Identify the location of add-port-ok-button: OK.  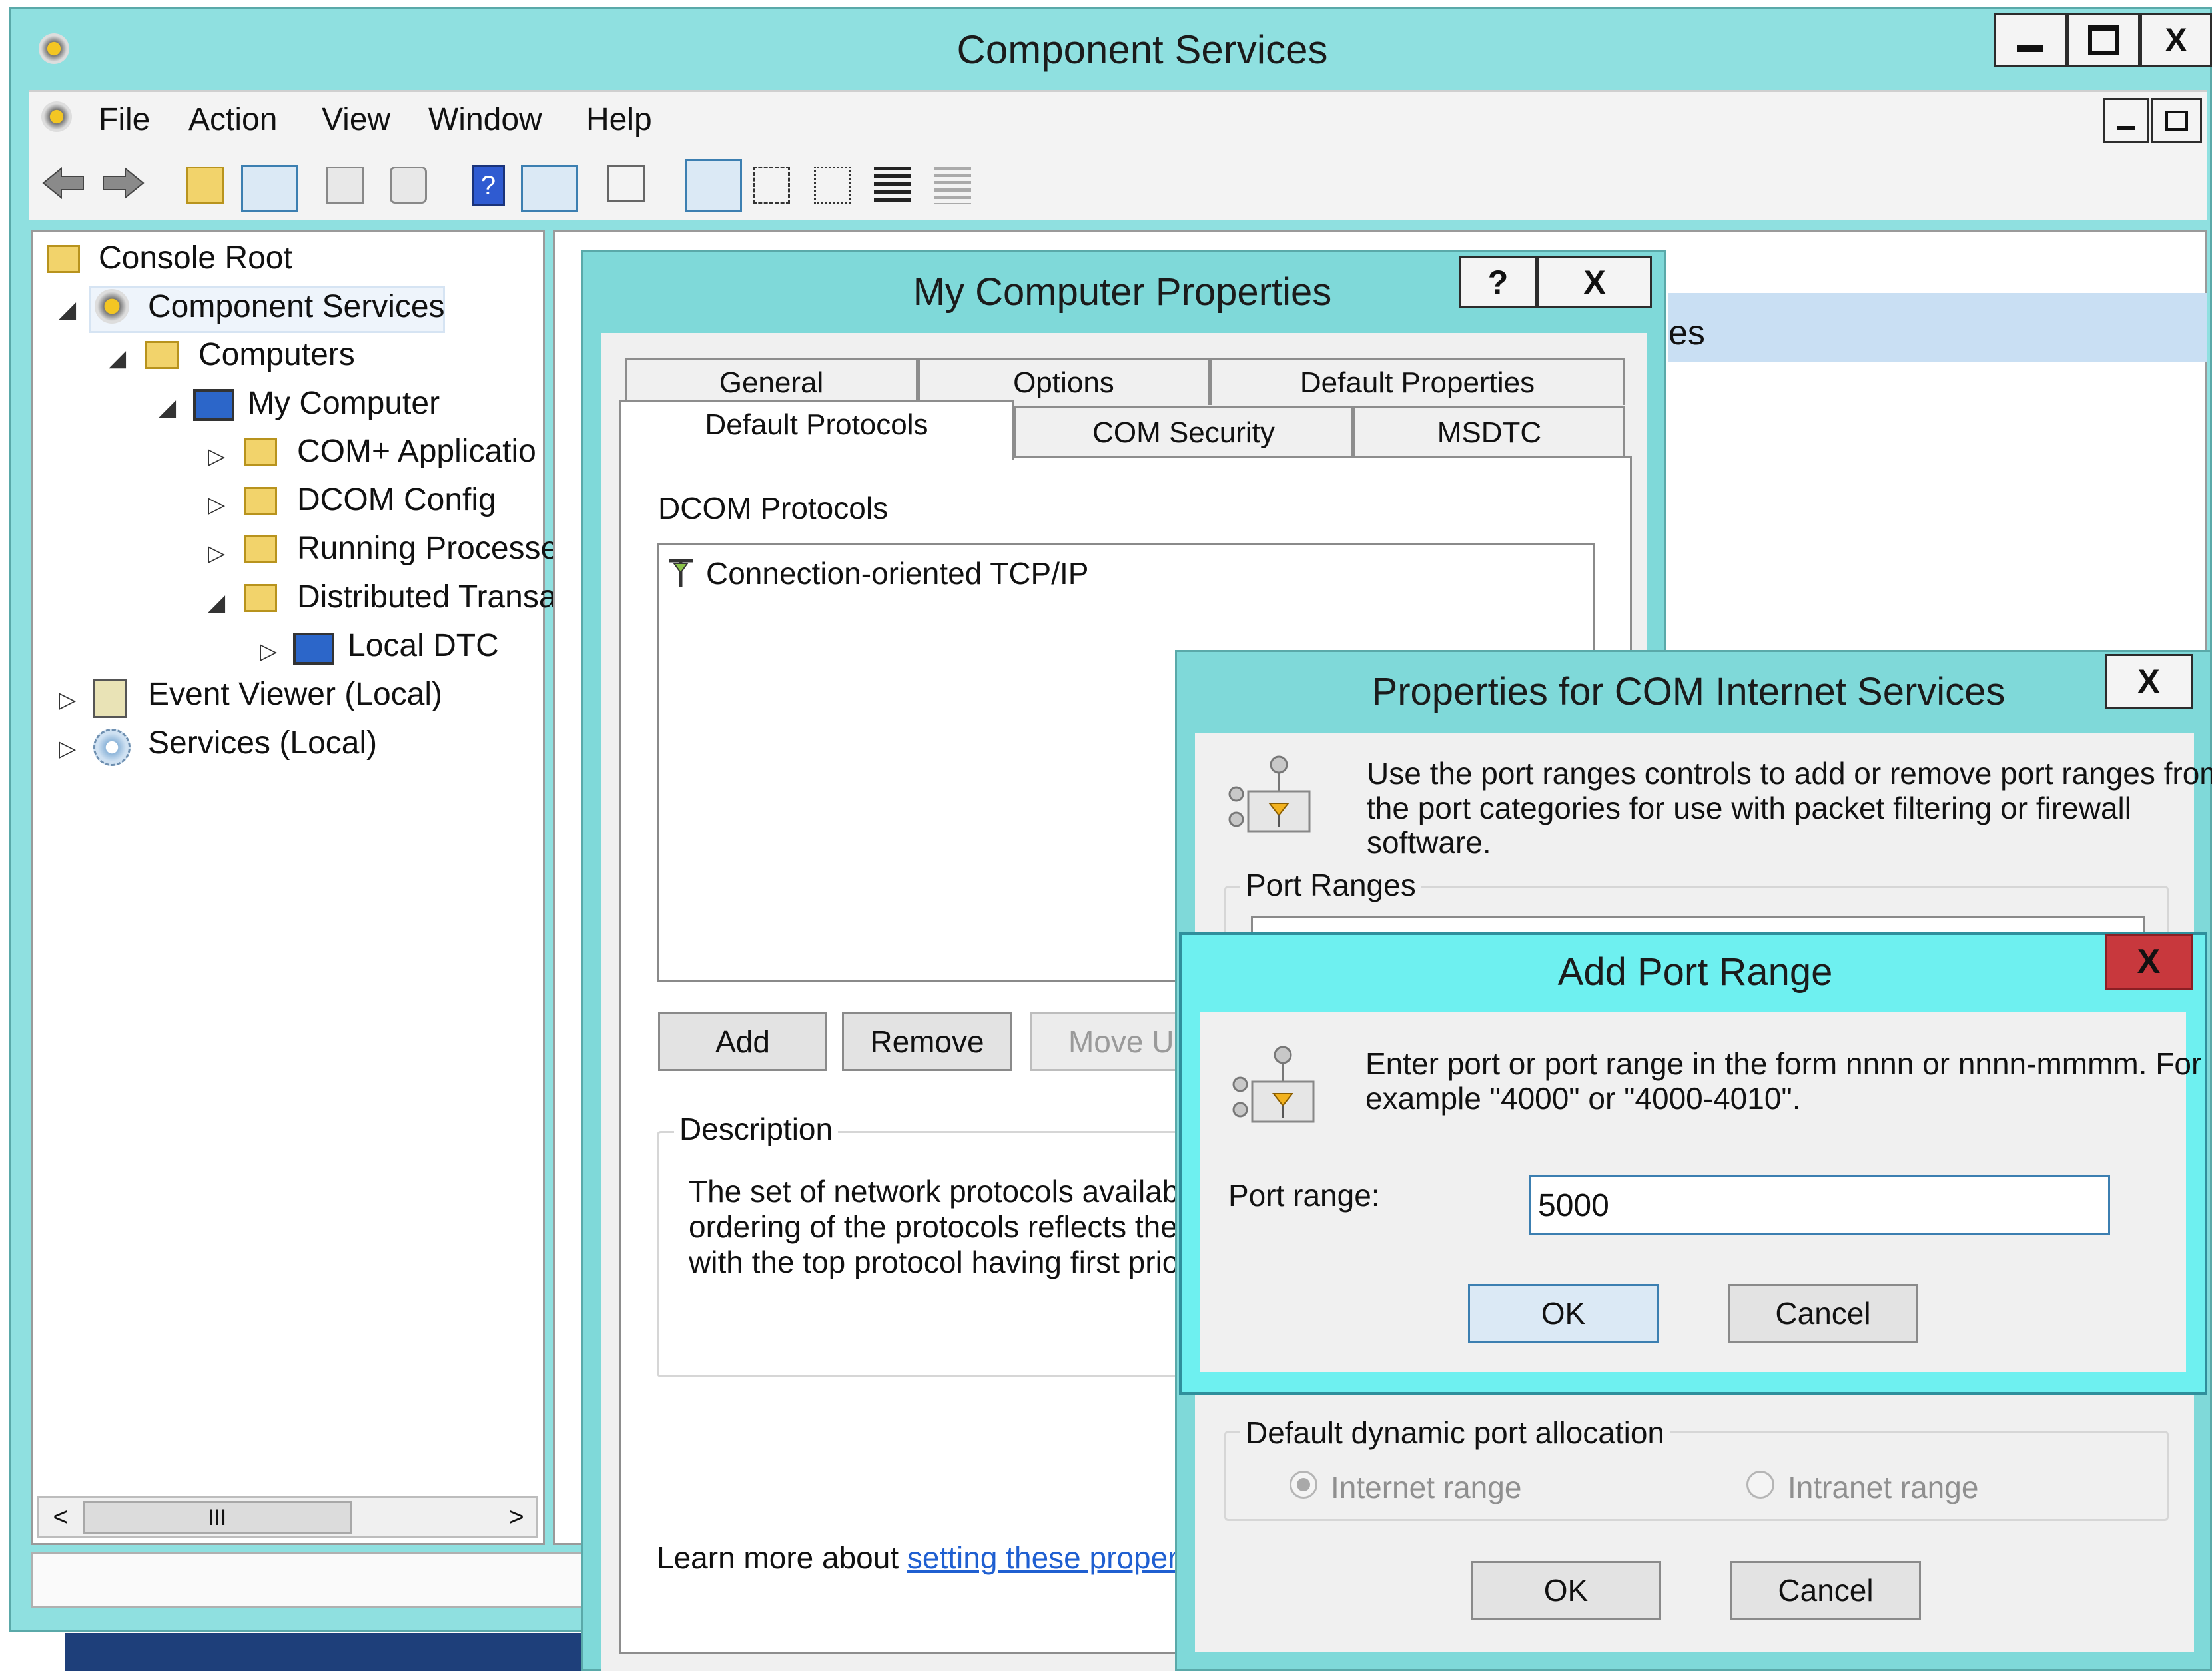
(1563, 1313).